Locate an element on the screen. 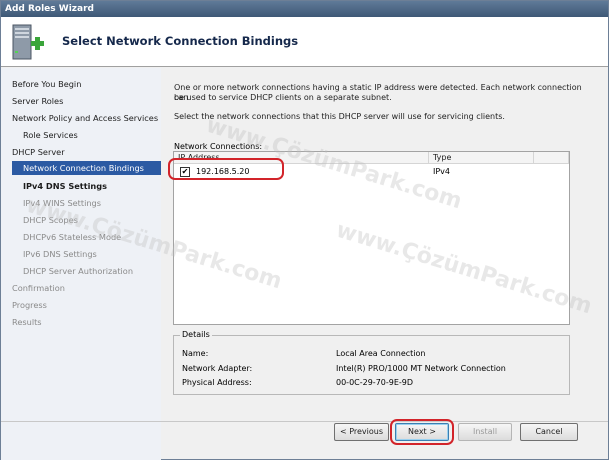 This screenshot has height=460, width=609. sidebar-item-dhcp-server: DHCP Server is located at coordinates (38, 152).